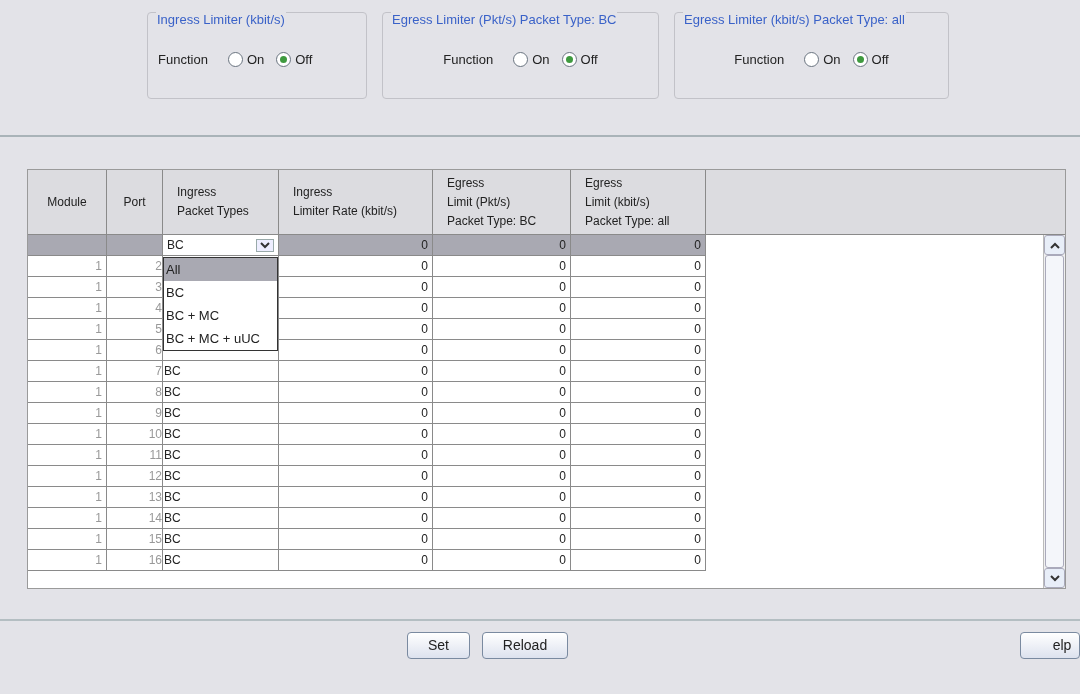  I want to click on table-cell: 8, so click(135, 392).